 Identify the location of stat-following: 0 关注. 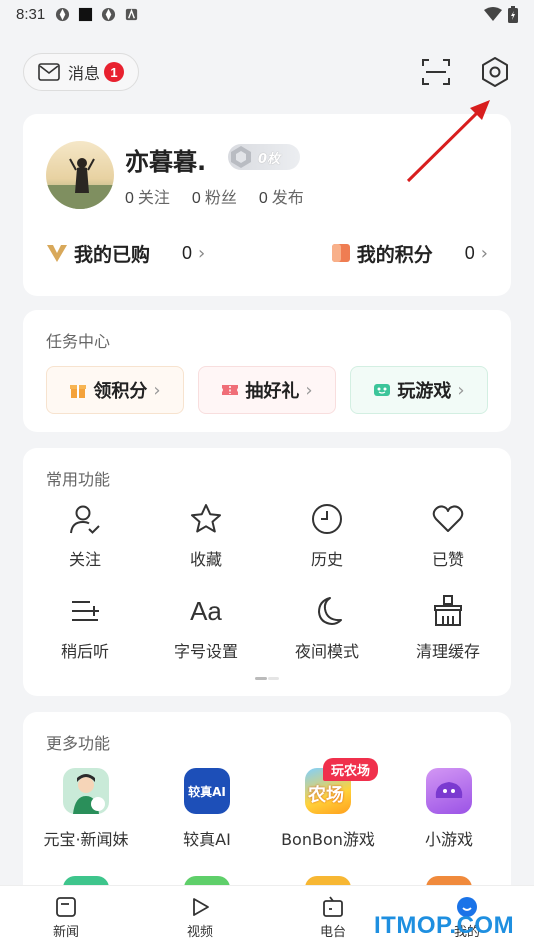
(147, 196).